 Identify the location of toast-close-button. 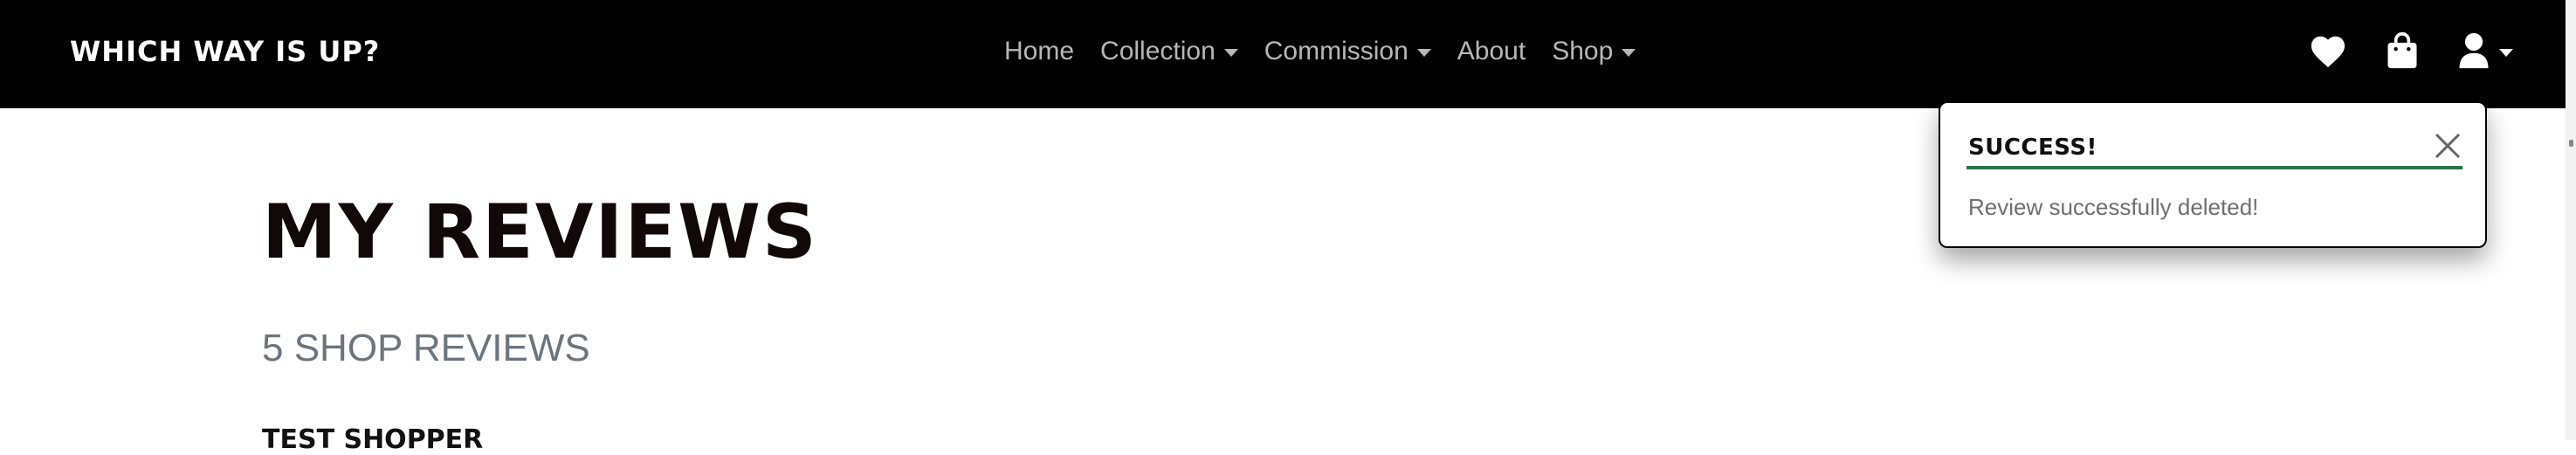
(2447, 146).